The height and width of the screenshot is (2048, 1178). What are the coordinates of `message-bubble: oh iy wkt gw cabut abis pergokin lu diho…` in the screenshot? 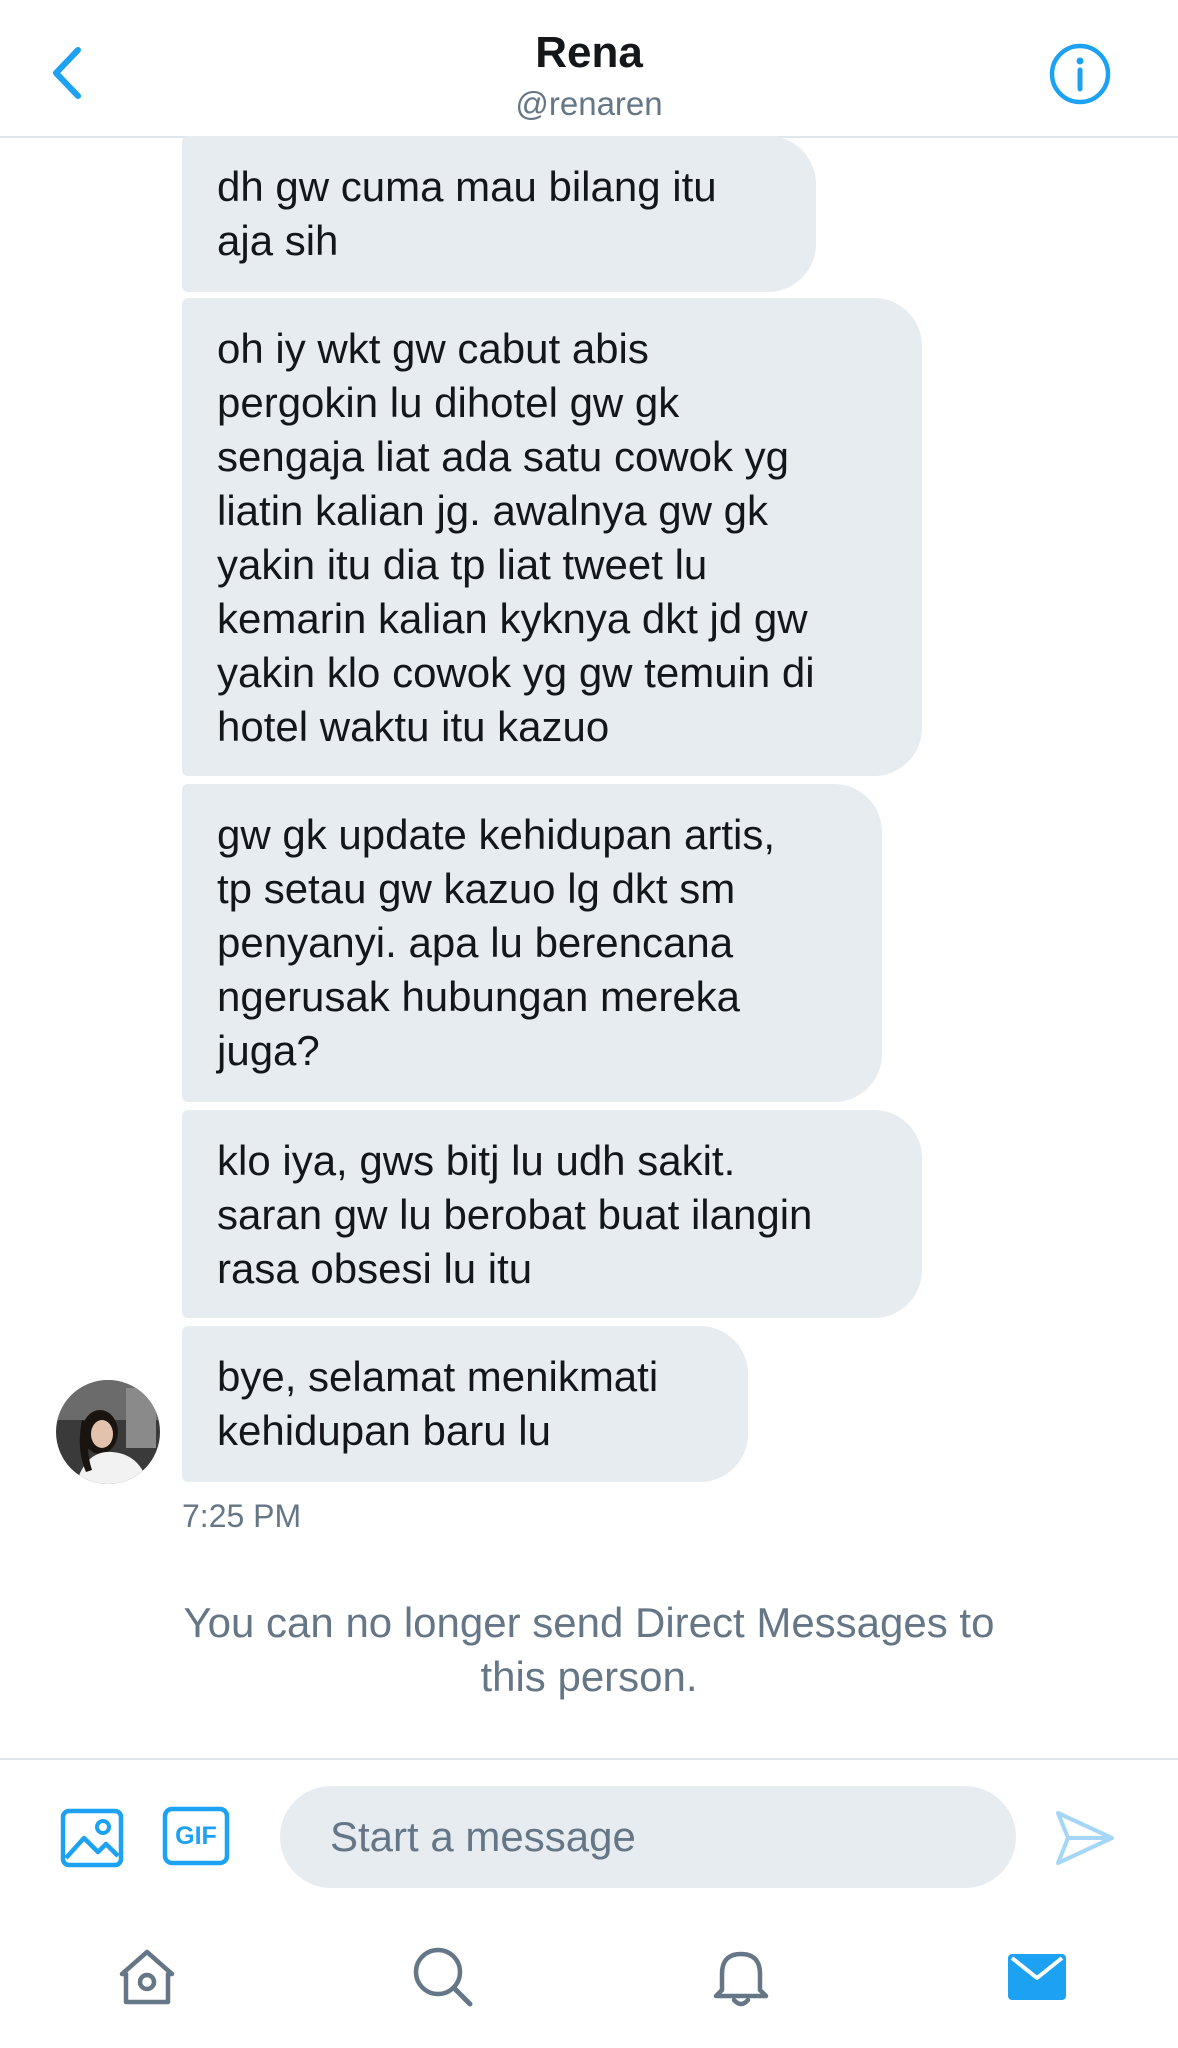 It's located at (552, 537).